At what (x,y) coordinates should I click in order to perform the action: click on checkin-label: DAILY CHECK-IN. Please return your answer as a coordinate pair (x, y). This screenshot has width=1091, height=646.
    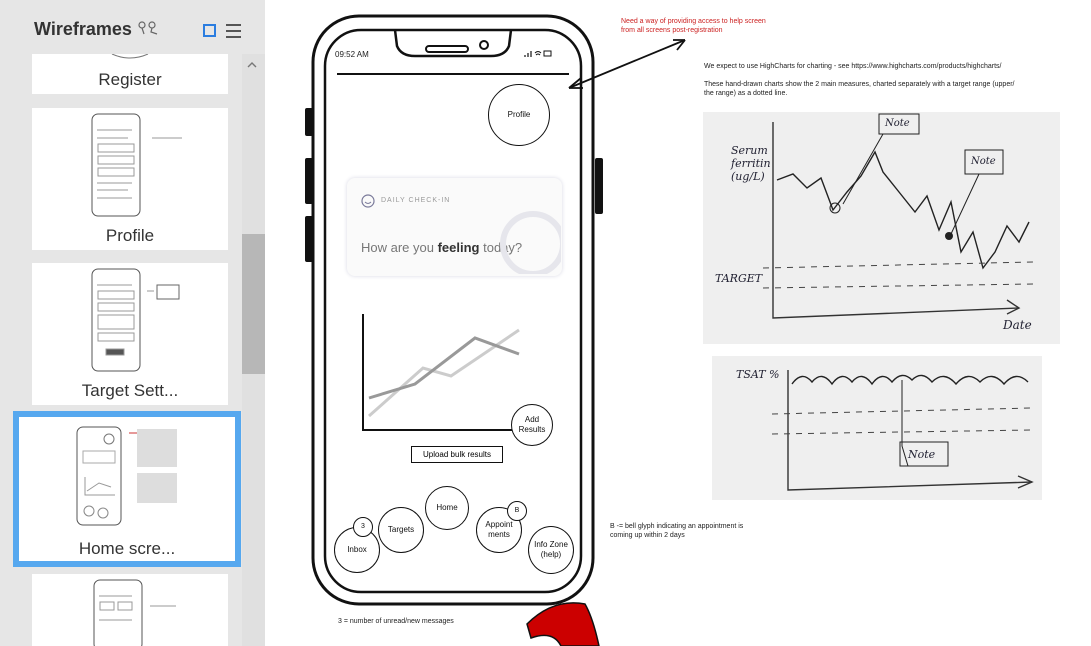
    Looking at the image, I should click on (416, 200).